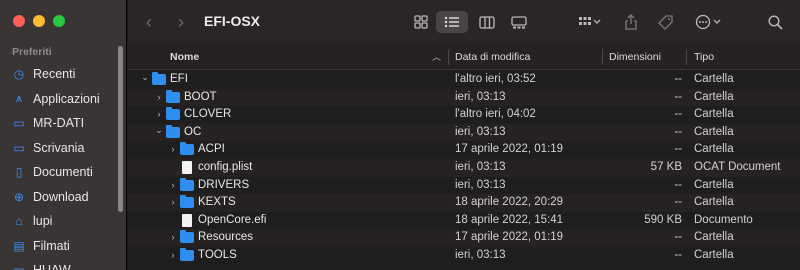 This screenshot has height=270, width=800. I want to click on column-view-icon, so click(487, 22).